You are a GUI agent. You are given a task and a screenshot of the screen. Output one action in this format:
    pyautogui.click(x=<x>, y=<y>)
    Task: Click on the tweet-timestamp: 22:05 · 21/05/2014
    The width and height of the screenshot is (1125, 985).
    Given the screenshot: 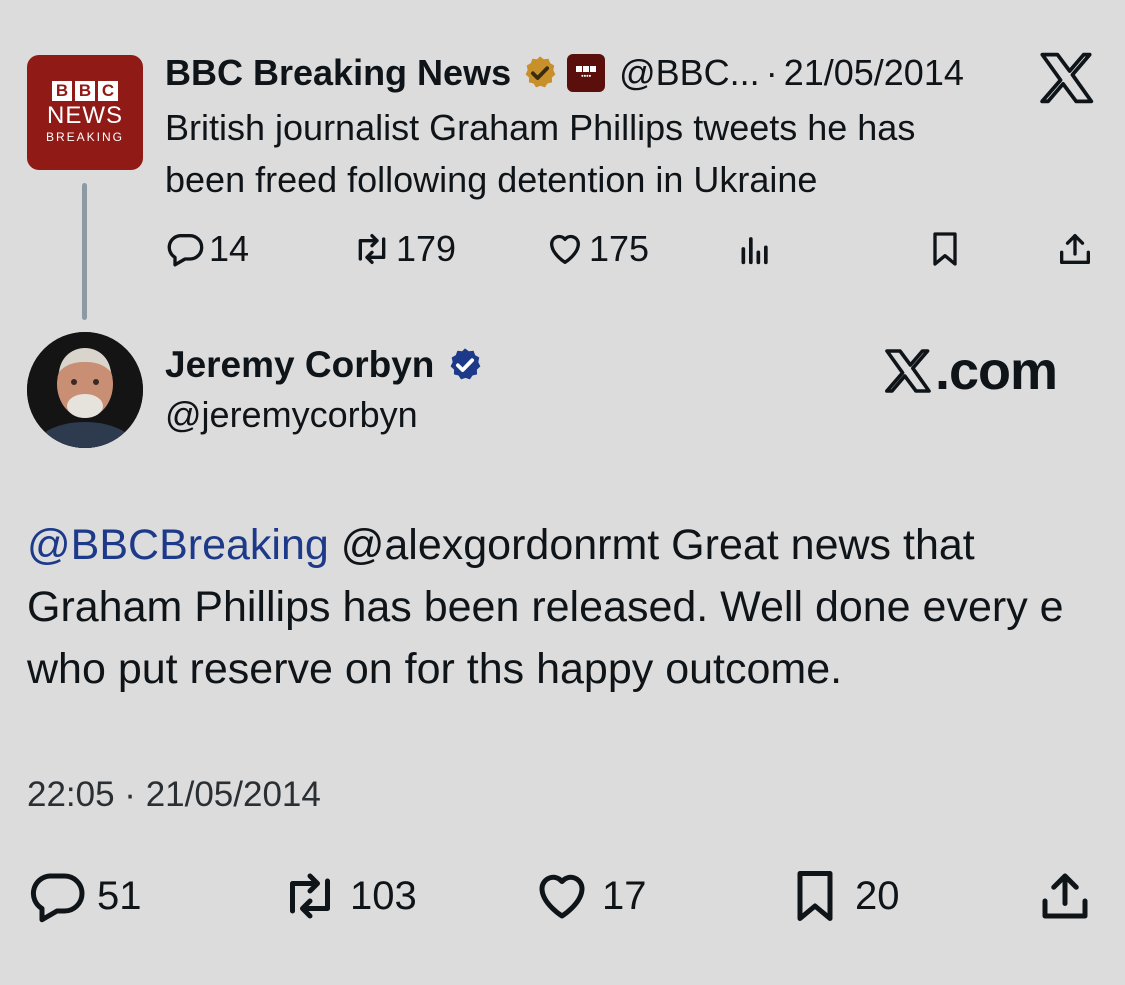 What is the action you would take?
    pyautogui.click(x=174, y=795)
    